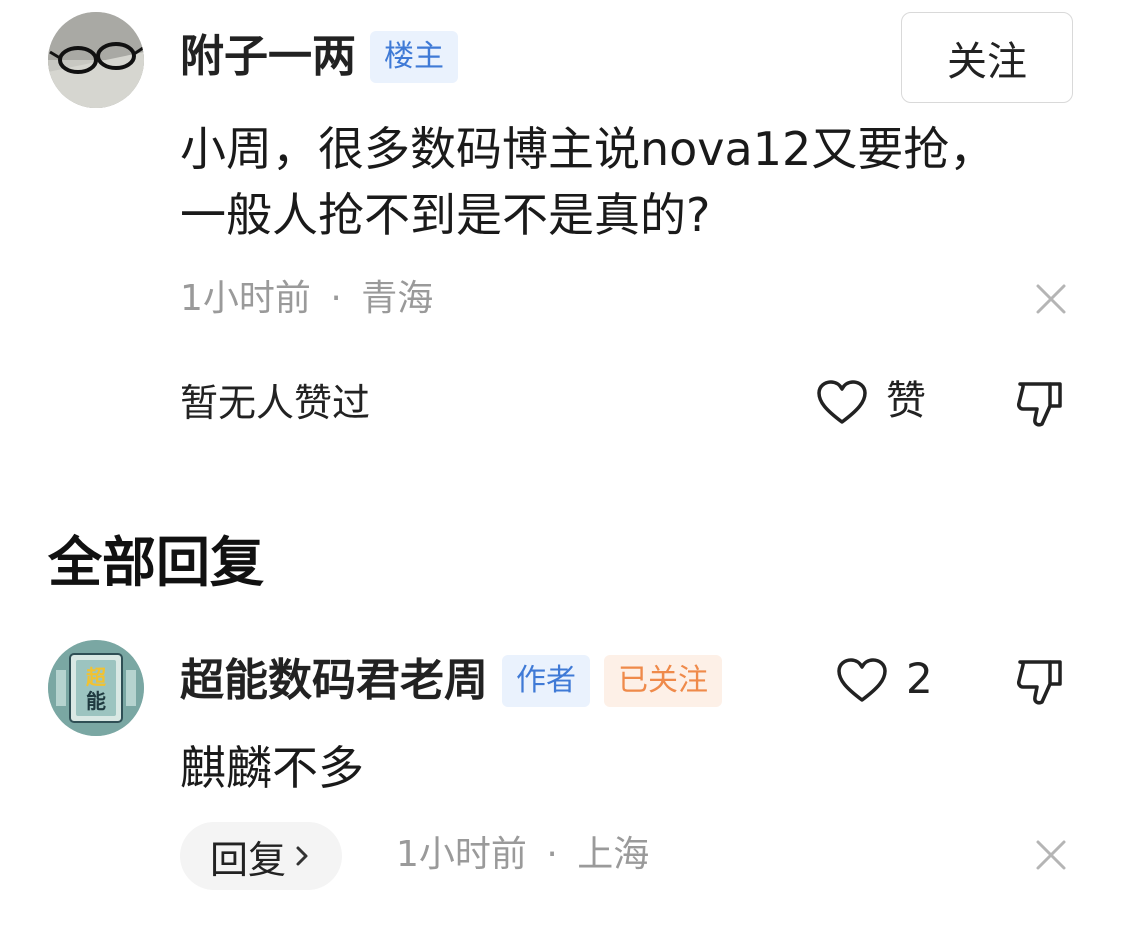 This screenshot has height=952, width=1122. Describe the element at coordinates (248, 859) in the screenshot. I see `reply-button-label: 回复` at that location.